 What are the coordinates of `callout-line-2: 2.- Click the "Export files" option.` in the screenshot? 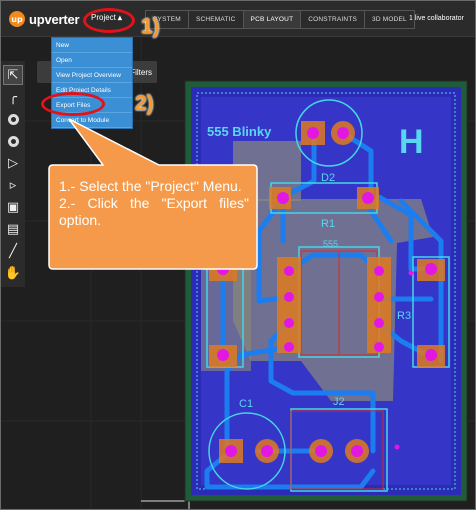 It's located at (154, 211).